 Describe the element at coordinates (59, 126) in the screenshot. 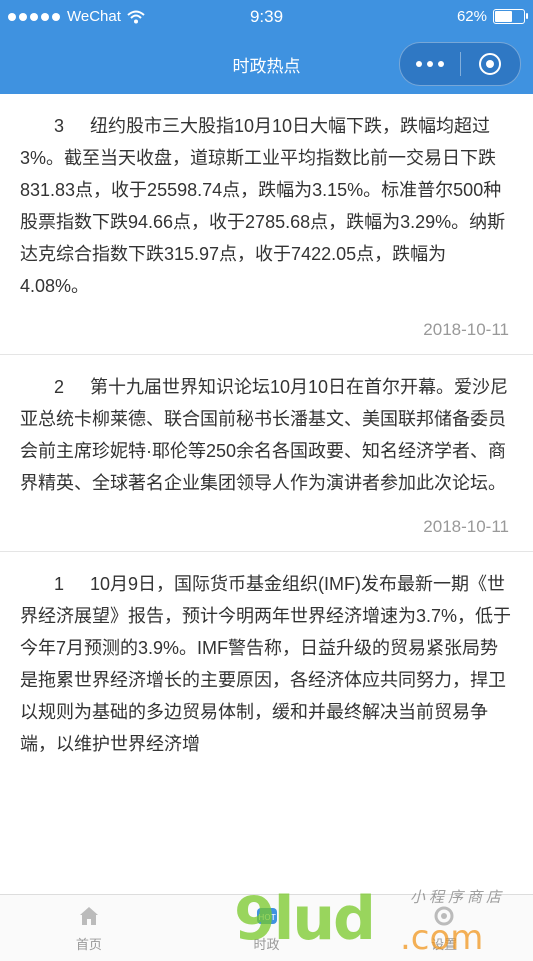

I see `news-number: 3` at that location.